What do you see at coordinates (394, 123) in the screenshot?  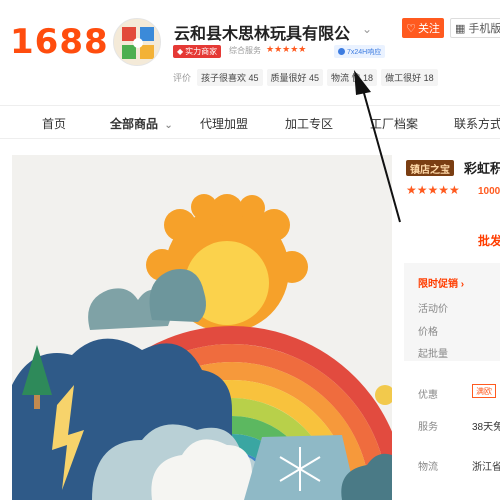 I see `nav-factory: 工厂档案` at bounding box center [394, 123].